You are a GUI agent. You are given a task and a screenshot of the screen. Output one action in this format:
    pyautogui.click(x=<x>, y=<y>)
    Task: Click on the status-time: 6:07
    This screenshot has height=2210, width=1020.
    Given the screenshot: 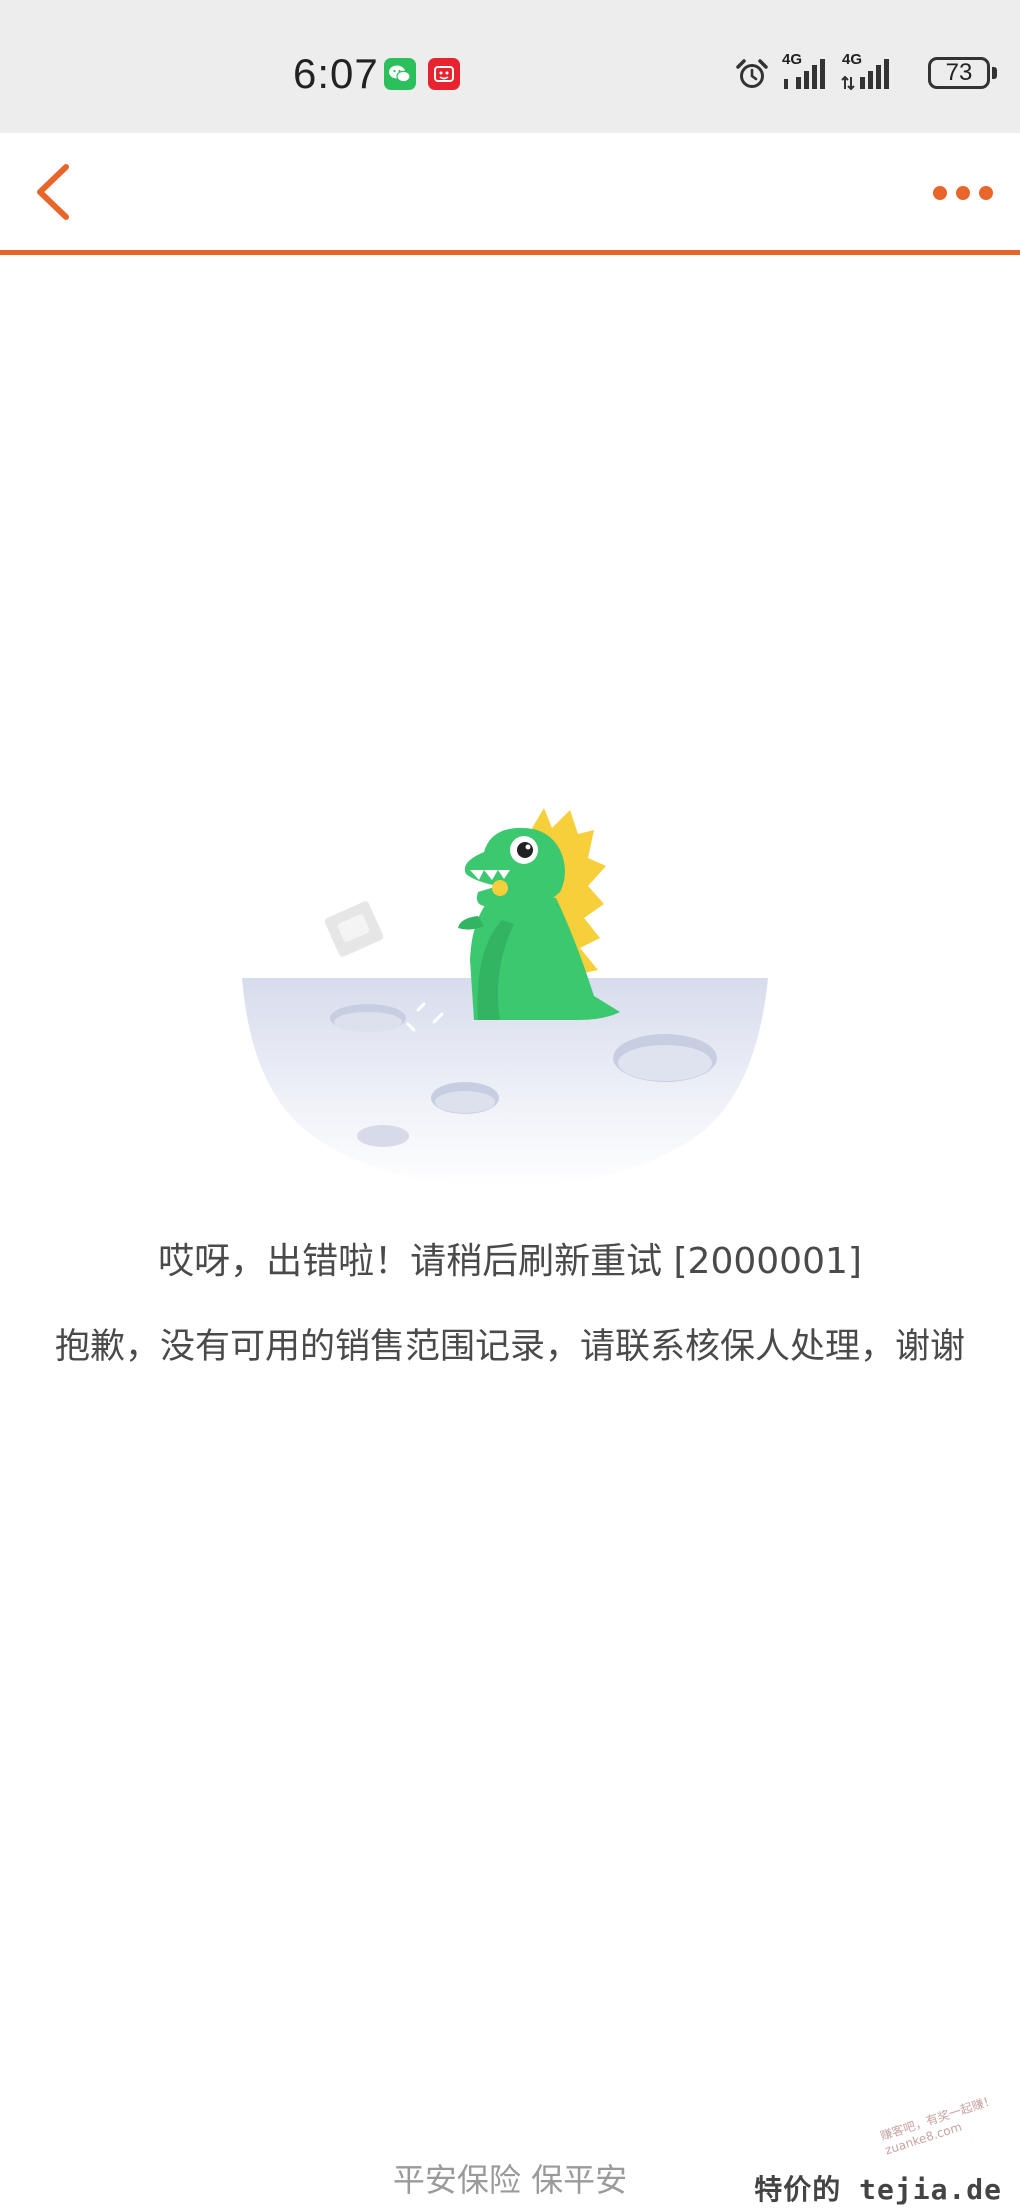 What is the action you would take?
    pyautogui.click(x=336, y=73)
    